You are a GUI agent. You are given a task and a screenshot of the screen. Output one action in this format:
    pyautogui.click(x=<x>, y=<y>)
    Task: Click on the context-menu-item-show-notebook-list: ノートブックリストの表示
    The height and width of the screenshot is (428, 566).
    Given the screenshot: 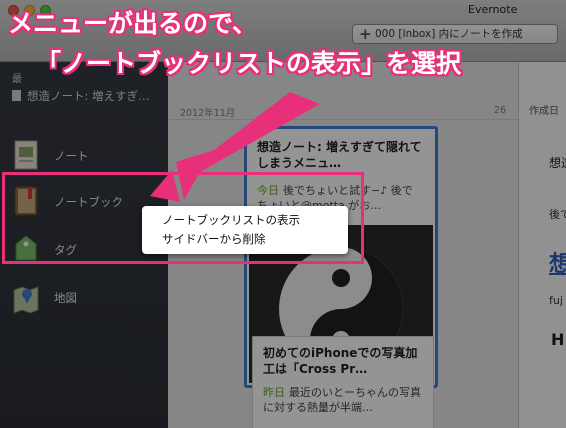 What is the action you would take?
    pyautogui.click(x=231, y=220)
    